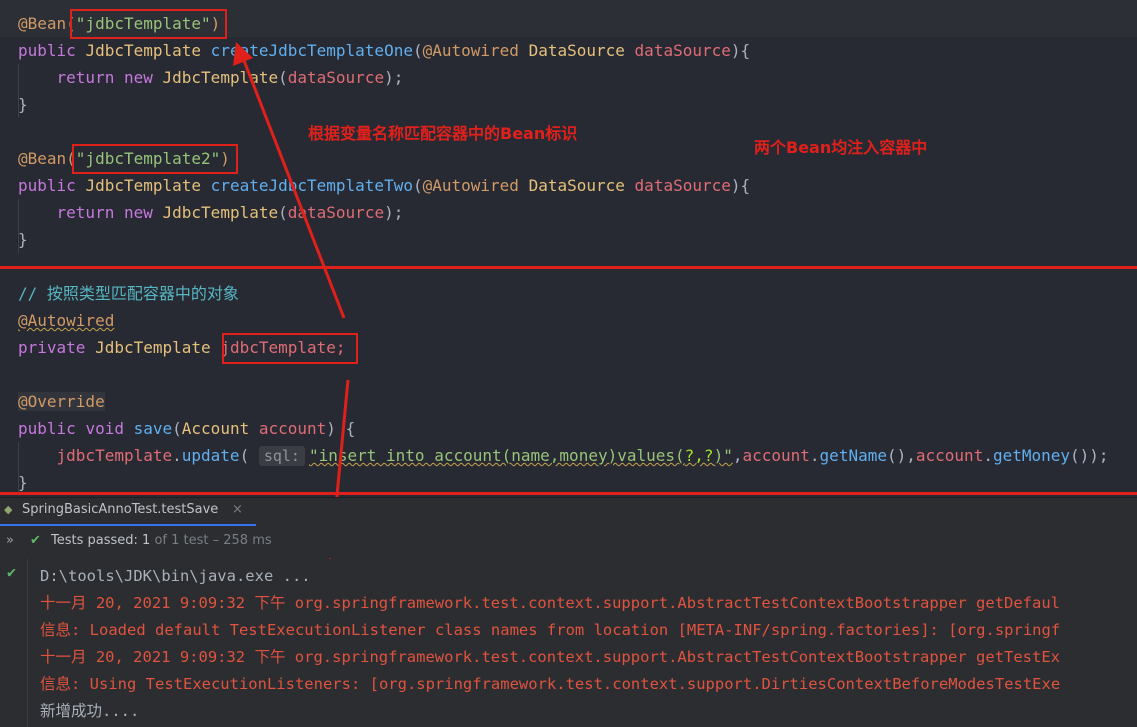  I want to click on arrow-line-up, so click(293, 188).